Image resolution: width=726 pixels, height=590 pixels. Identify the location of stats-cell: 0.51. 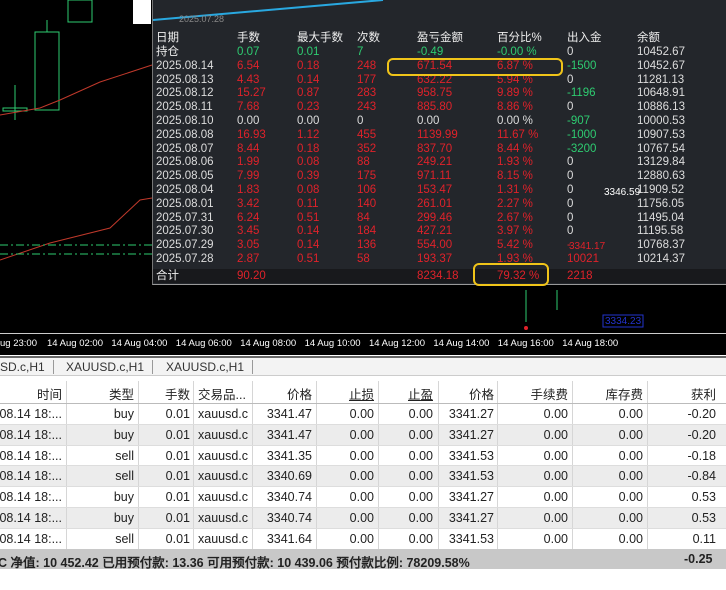
(308, 259).